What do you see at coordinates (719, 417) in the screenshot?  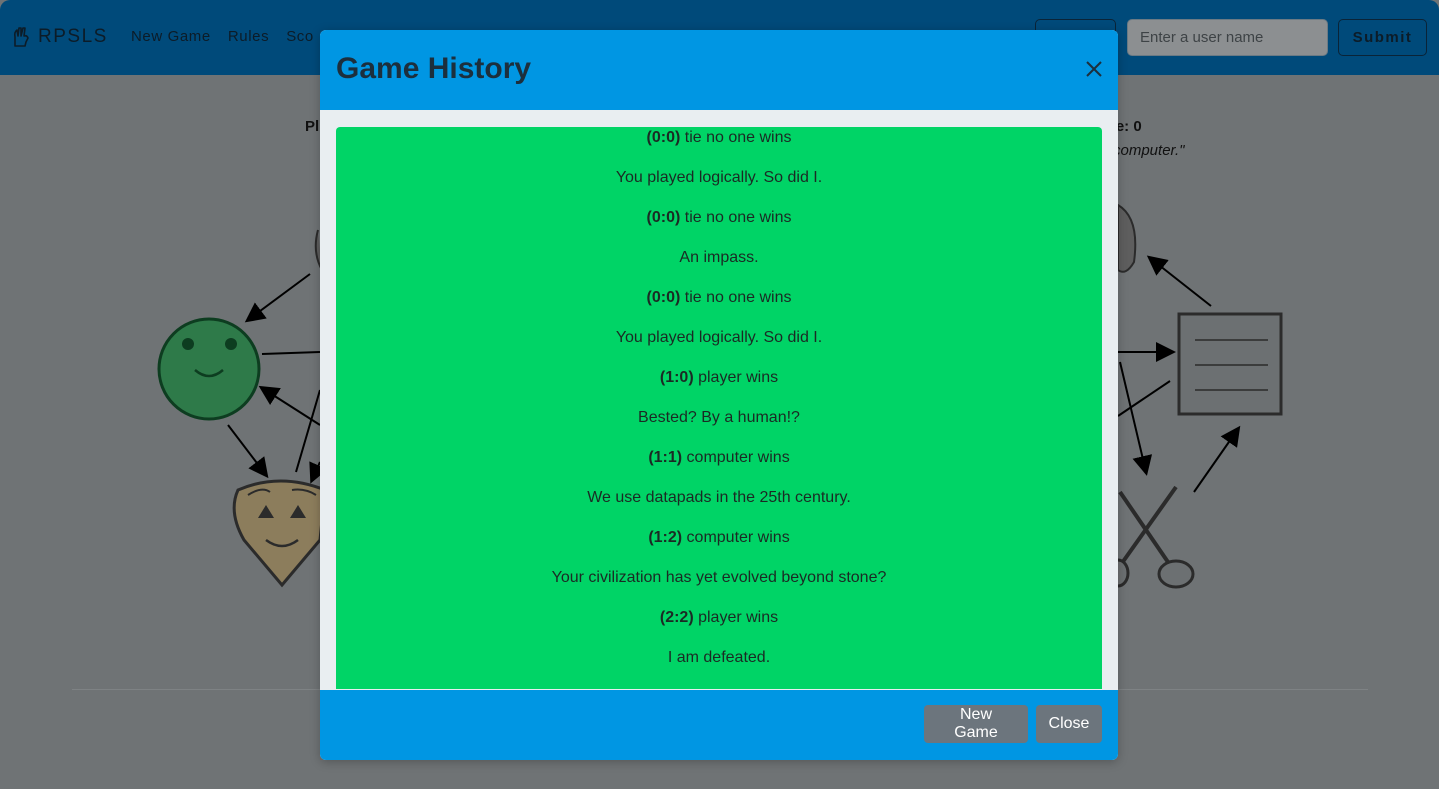 I see `history-text: Bested? By a human!?` at bounding box center [719, 417].